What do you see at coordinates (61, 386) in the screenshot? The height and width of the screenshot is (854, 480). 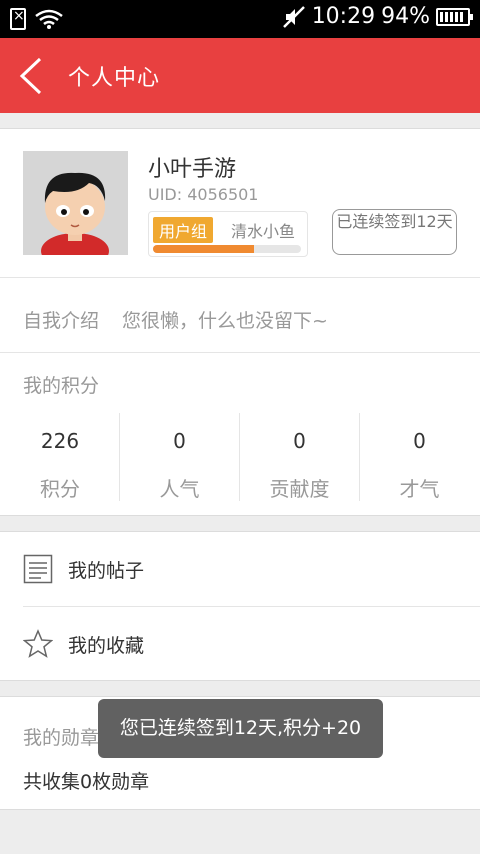 I see `points-title: 我的积分` at bounding box center [61, 386].